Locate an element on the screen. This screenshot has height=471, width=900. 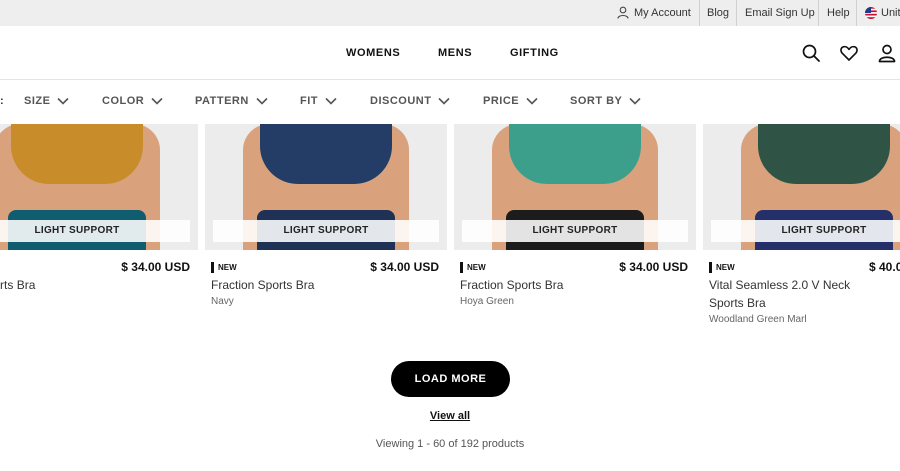
region-selector: Unit is located at coordinates (882, 13).